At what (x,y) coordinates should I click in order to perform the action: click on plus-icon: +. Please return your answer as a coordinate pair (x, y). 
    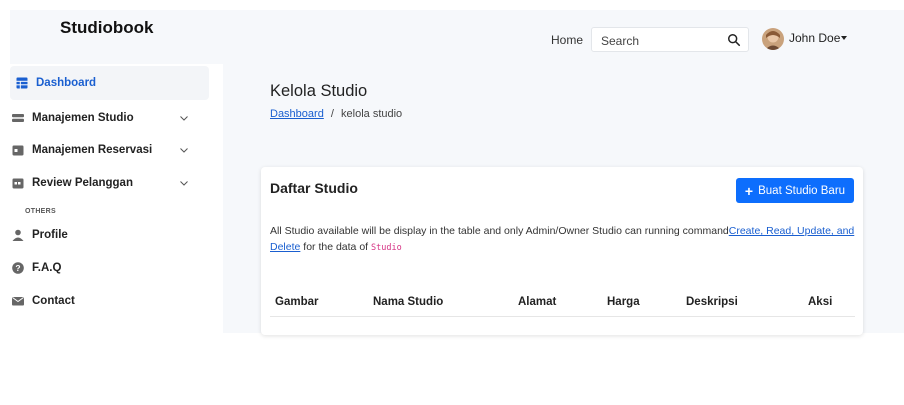
    Looking at the image, I should click on (749, 190).